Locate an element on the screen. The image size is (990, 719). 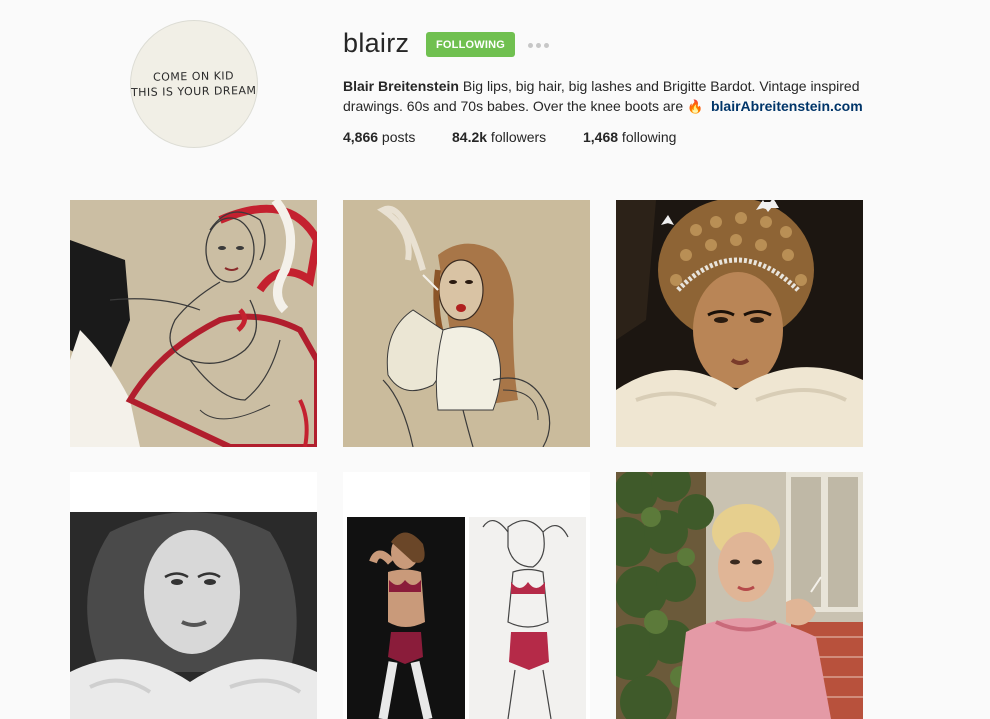
following-link: 1,468 following is located at coordinates (629, 137).